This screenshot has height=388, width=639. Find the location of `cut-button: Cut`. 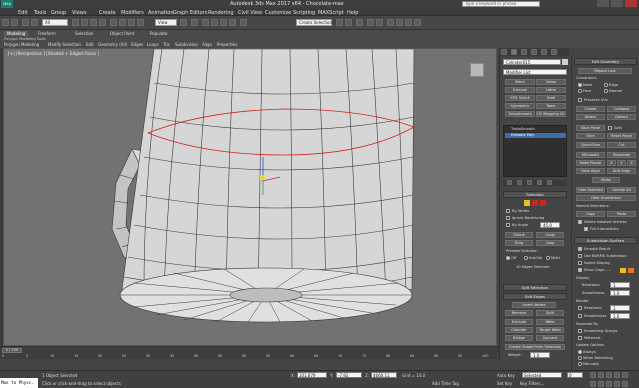

cut-button: Cut is located at coordinates (621, 145).